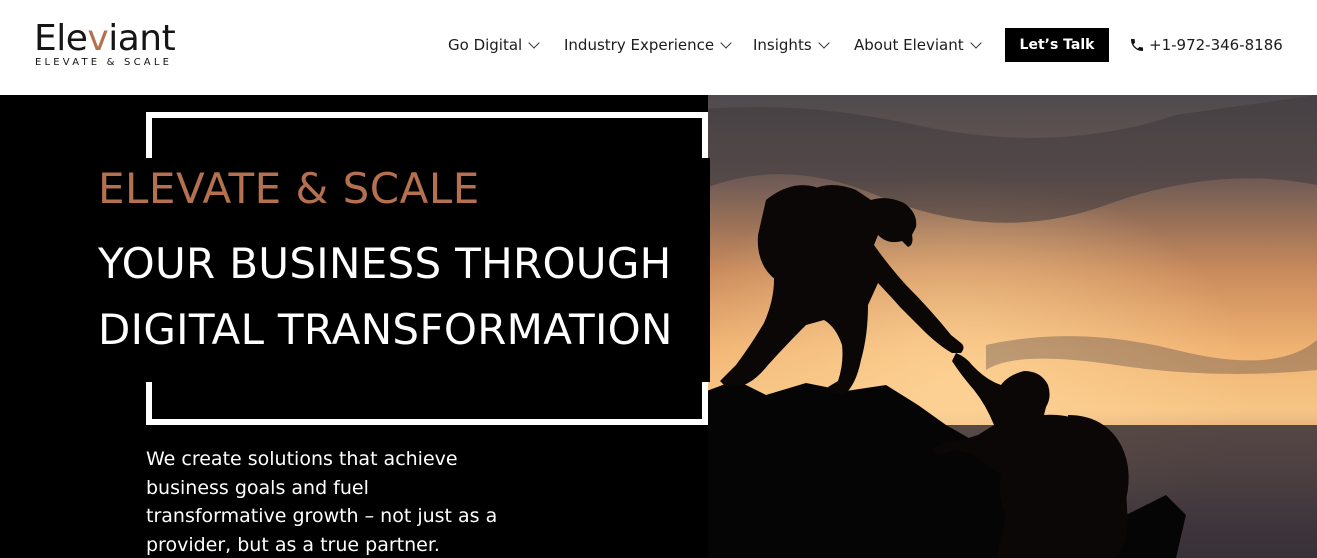  What do you see at coordinates (782, 45) in the screenshot?
I see `nav-label: Insights` at bounding box center [782, 45].